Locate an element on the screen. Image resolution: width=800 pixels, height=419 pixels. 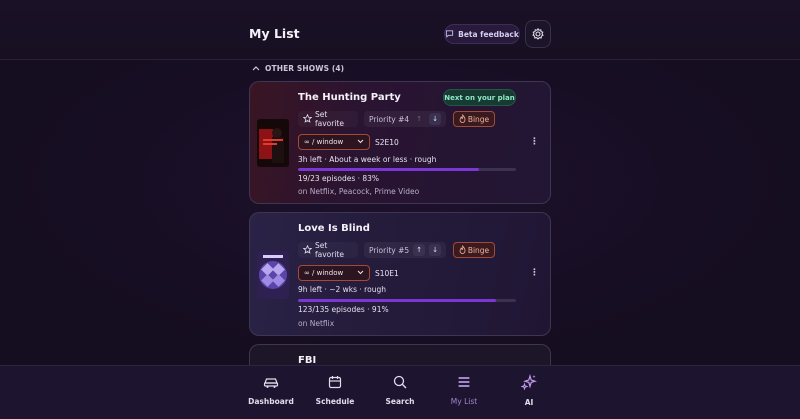
streaming-services: on Netflix, Peacock, Prime Video is located at coordinates (359, 191).